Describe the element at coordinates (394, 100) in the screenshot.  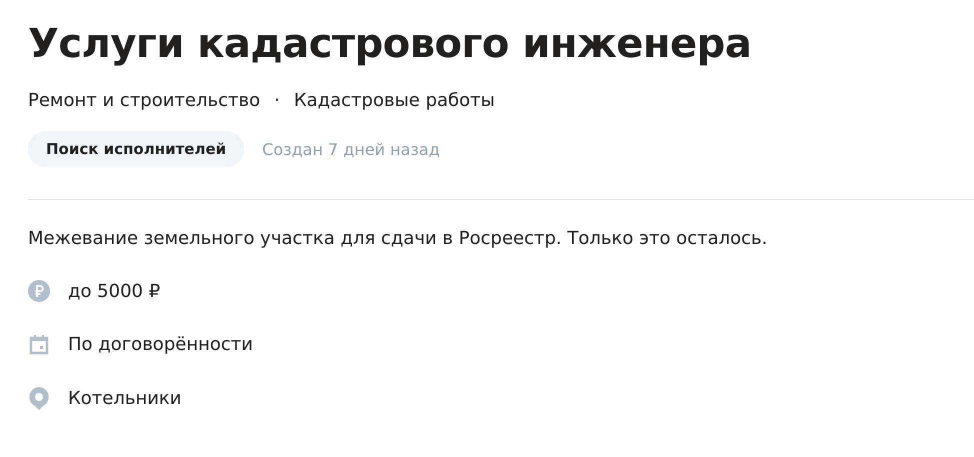
I see `category-link: Кадастровые работы` at that location.